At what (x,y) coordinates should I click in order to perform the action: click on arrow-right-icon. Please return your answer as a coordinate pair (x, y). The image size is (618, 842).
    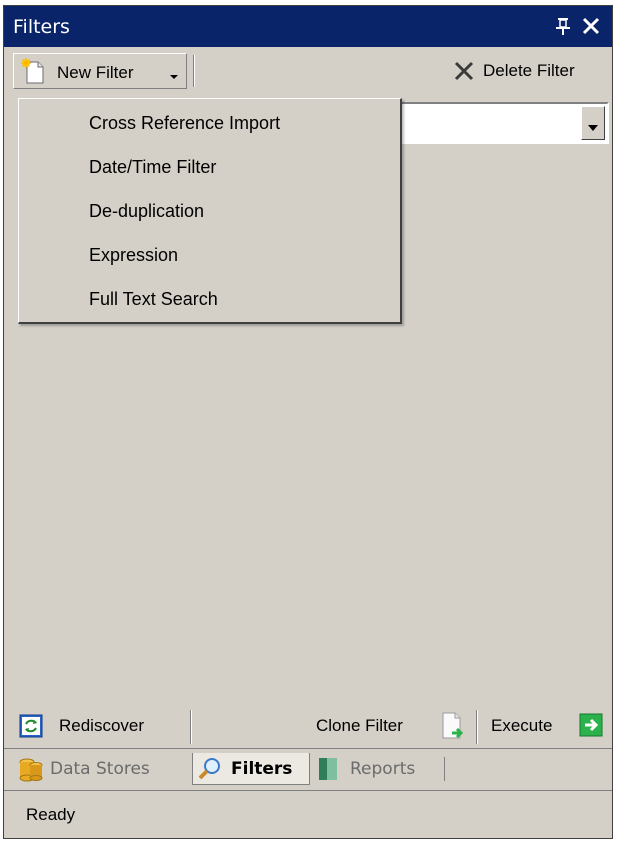
    Looking at the image, I should click on (591, 727).